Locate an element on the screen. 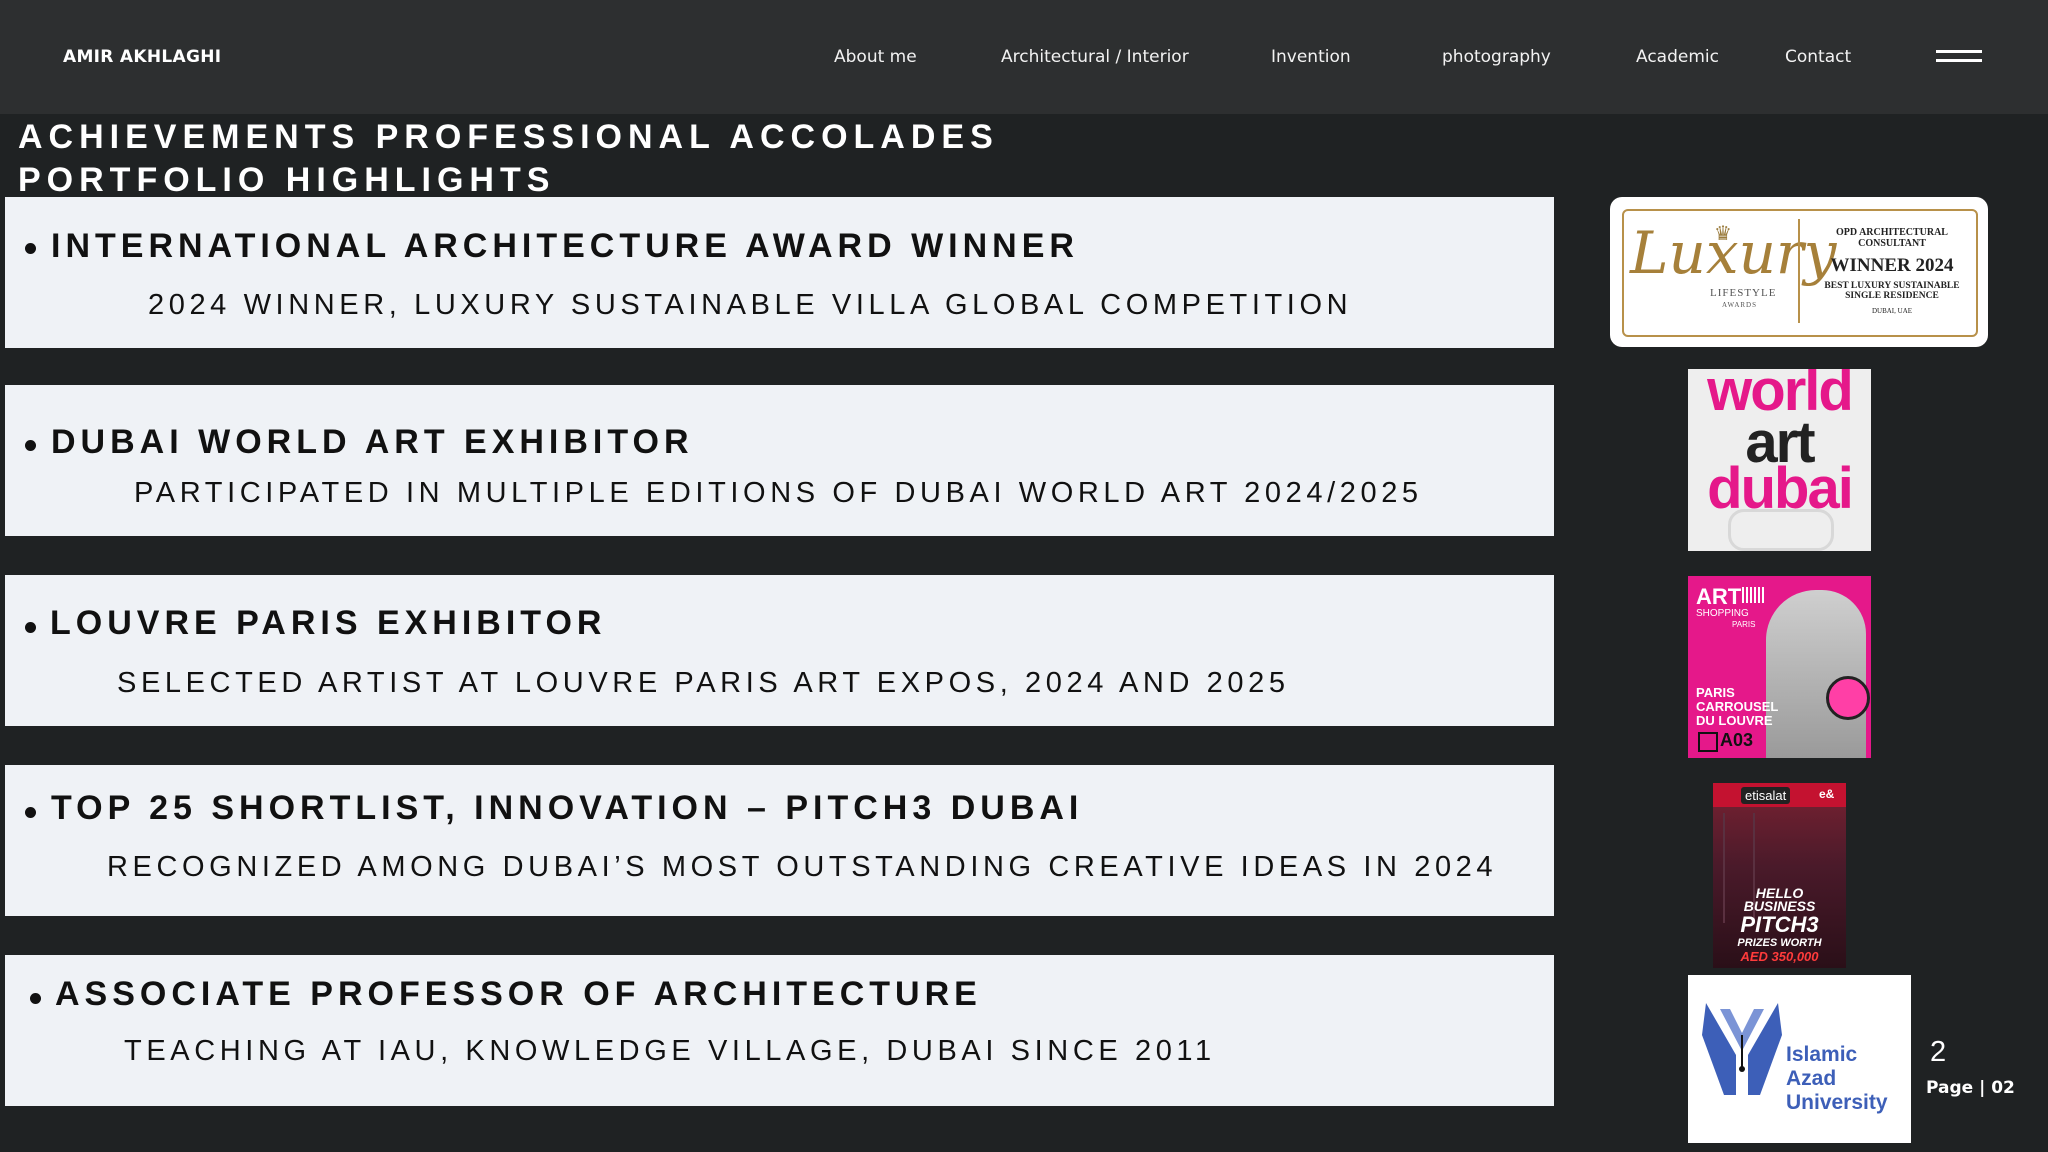 Image resolution: width=2048 pixels, height=1152 pixels. statue-image is located at coordinates (1816, 674).